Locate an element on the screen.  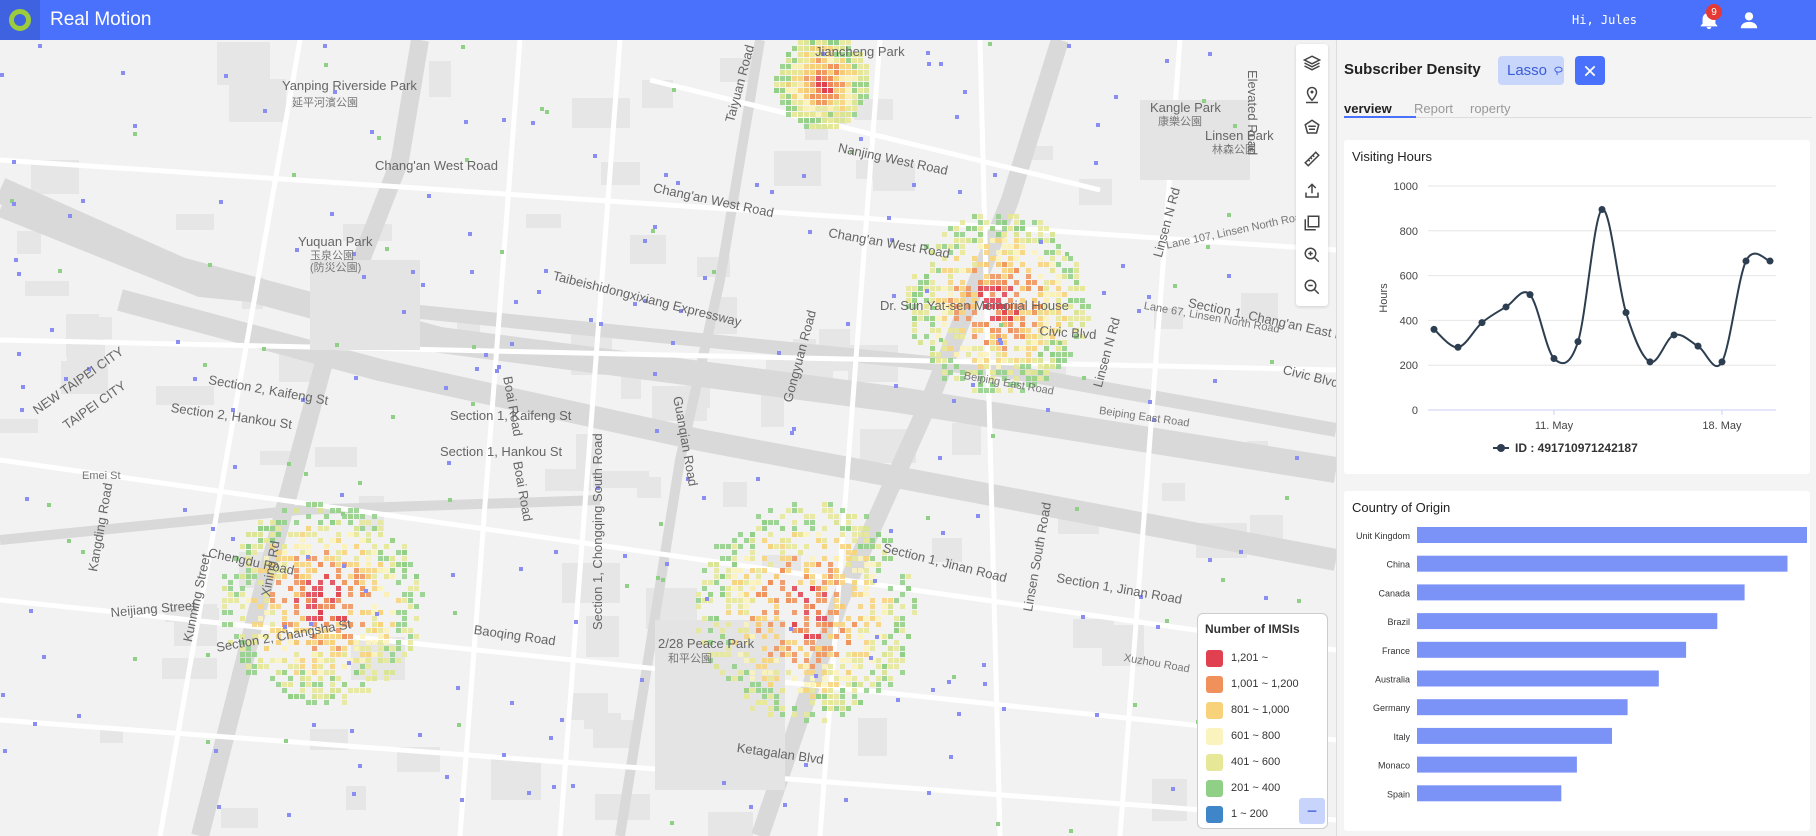
lasso-chip: Lasso is located at coordinates (1531, 70).